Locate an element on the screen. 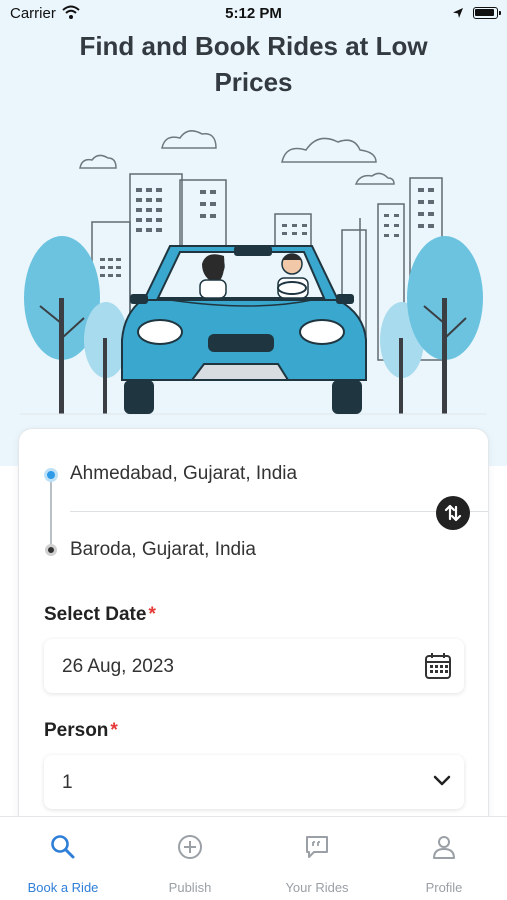 This screenshot has height=900, width=507. user-icon is located at coordinates (444, 847).